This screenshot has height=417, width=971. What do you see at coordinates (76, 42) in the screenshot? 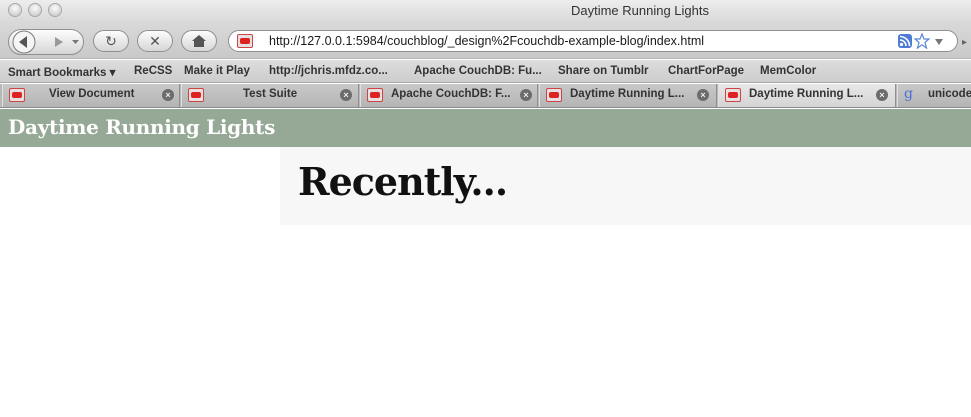
I see `history-dropdown-icon` at bounding box center [76, 42].